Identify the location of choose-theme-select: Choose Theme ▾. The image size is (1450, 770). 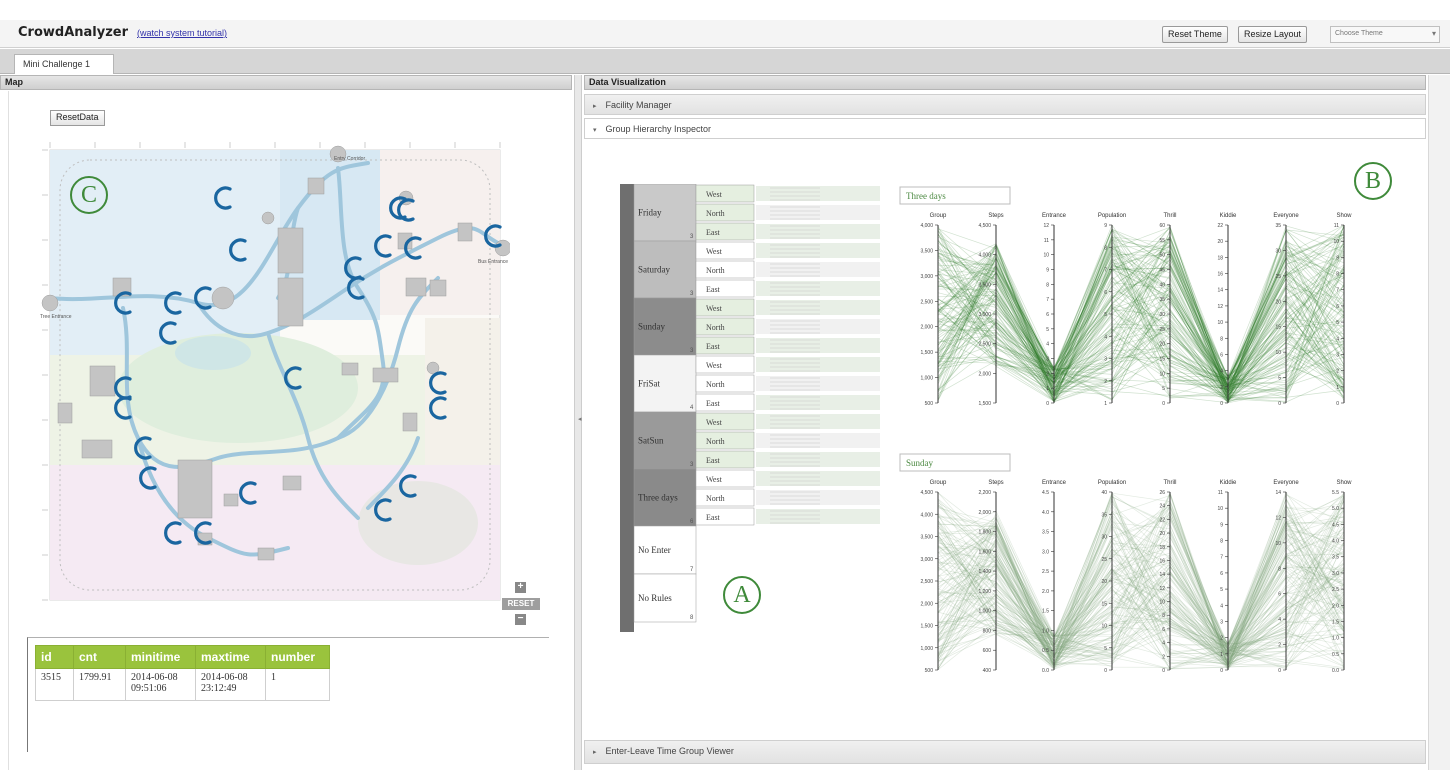
(1385, 34).